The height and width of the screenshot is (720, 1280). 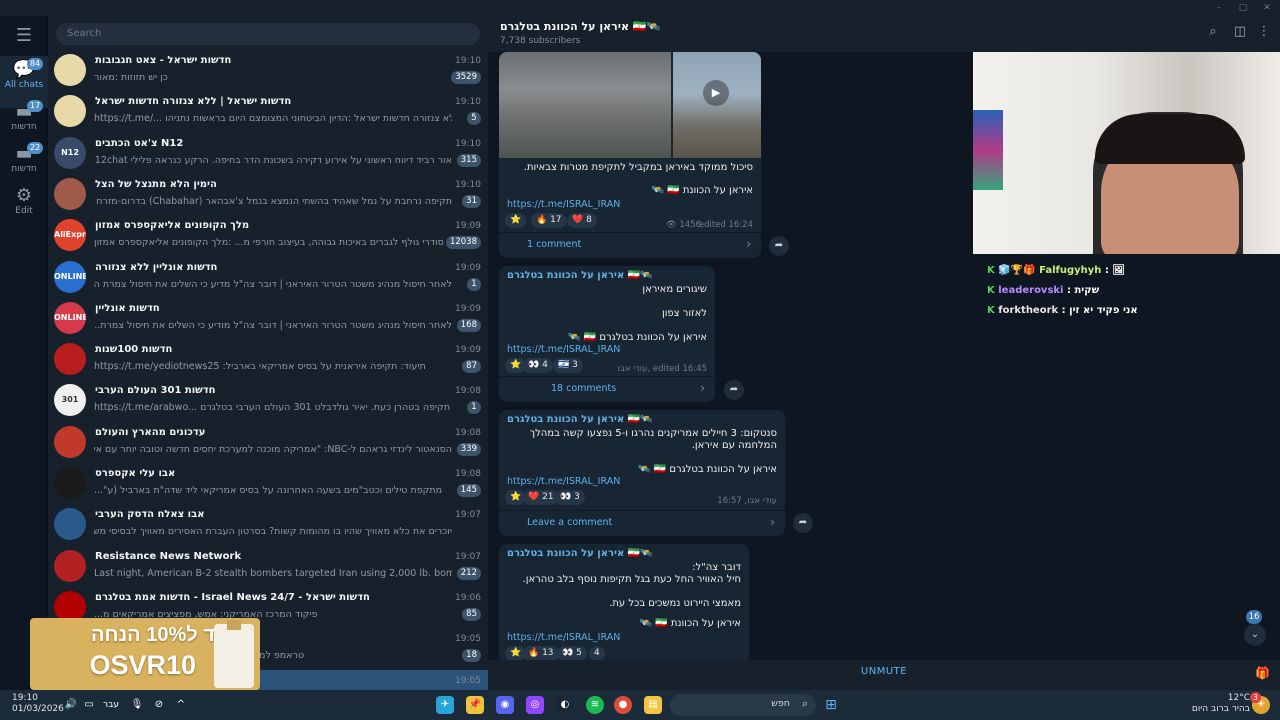 I want to click on language-indicator: עבר, so click(x=111, y=705).